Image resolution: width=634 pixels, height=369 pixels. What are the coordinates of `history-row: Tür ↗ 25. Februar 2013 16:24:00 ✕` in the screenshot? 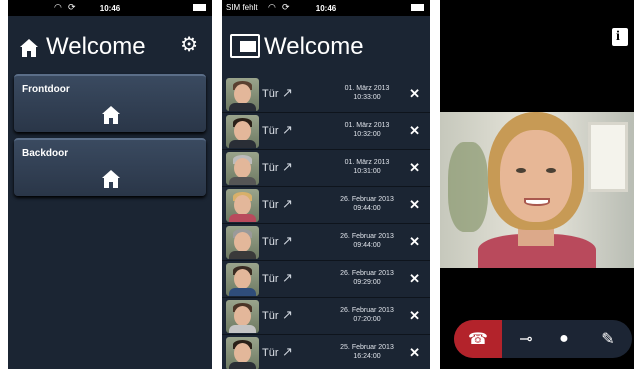 It's located at (326, 352).